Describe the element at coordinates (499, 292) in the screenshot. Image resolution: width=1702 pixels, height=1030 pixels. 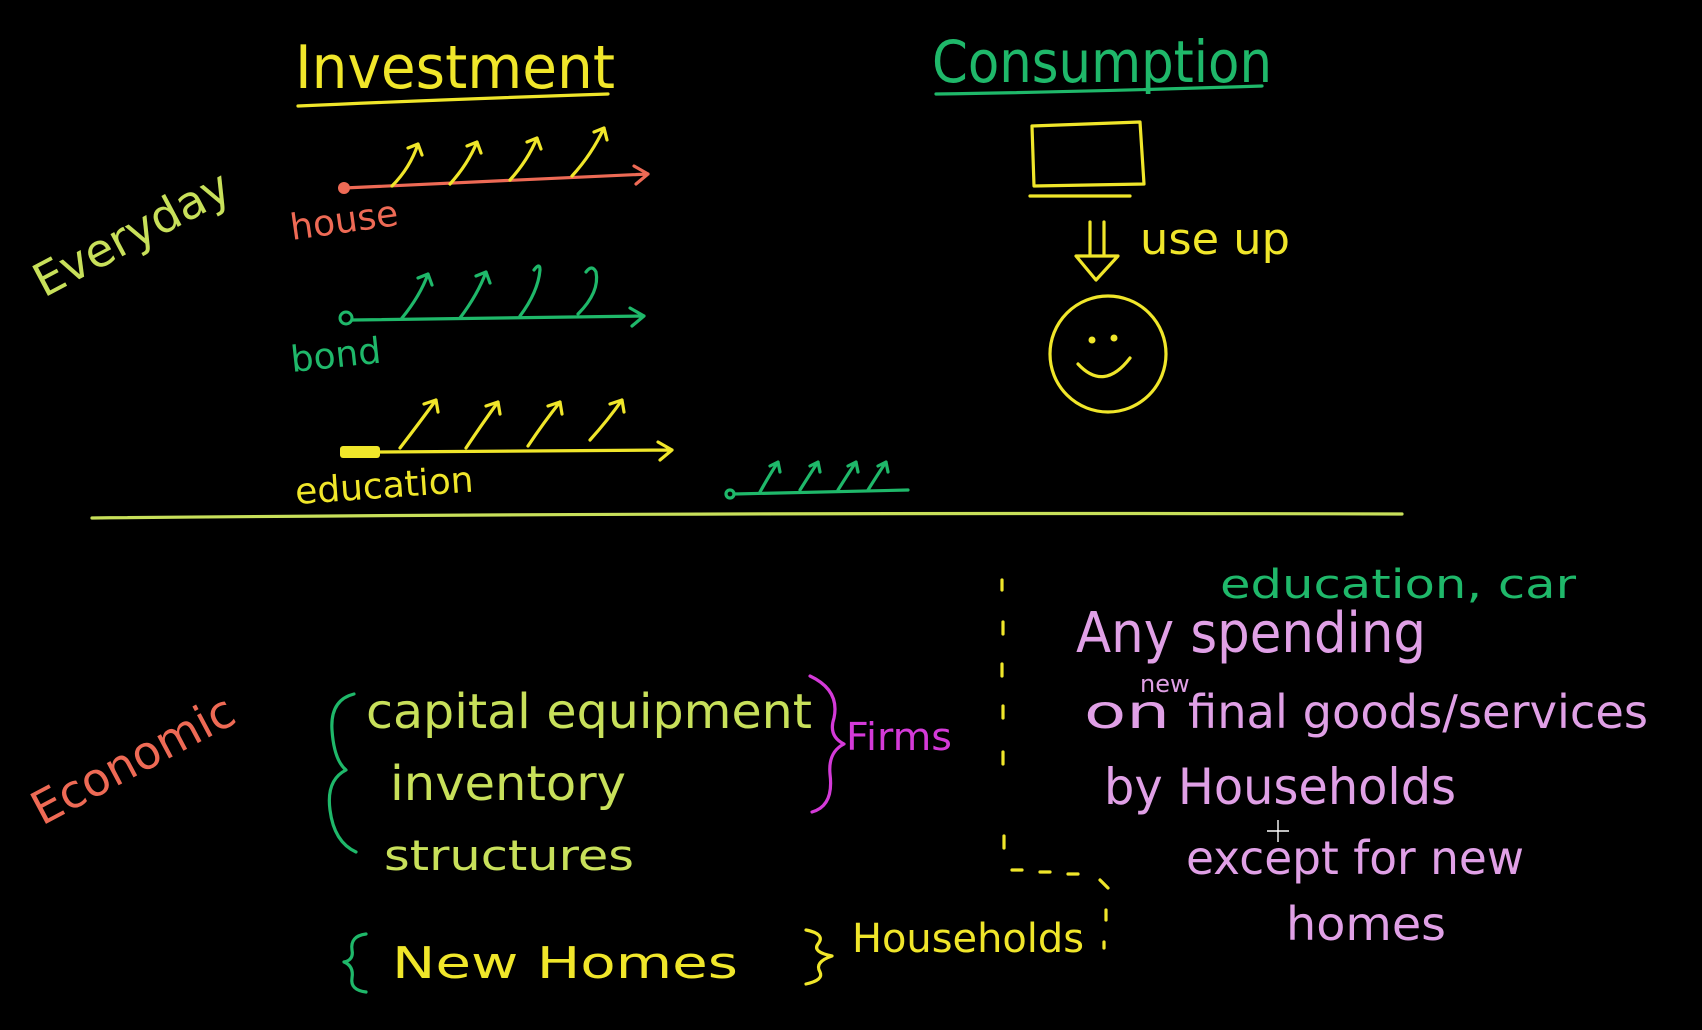
I see `bond-return-arrows` at that location.